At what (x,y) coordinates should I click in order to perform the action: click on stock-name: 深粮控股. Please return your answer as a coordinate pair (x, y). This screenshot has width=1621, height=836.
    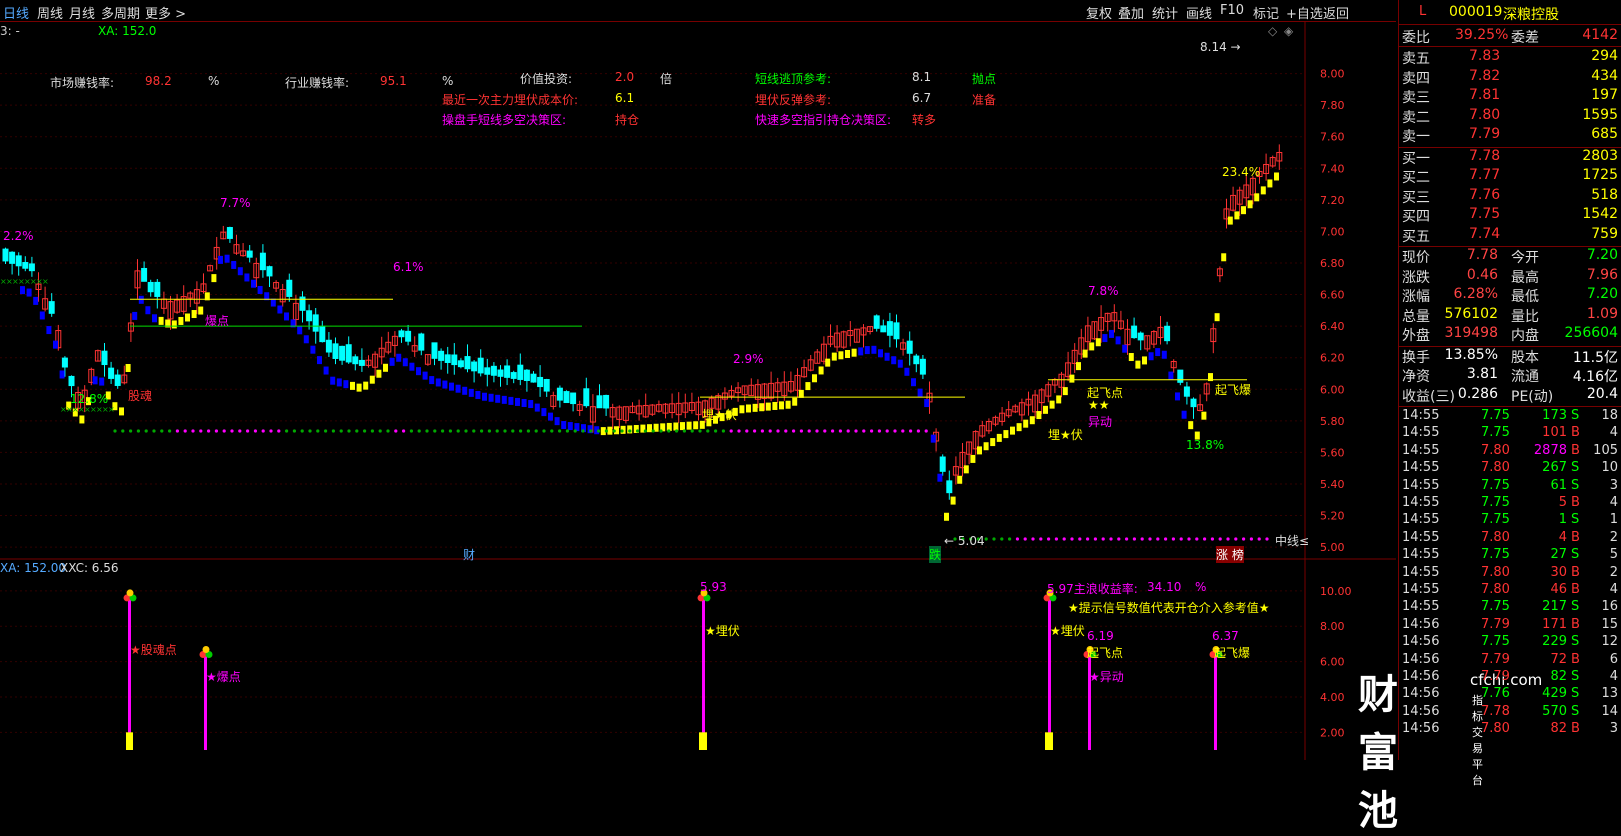
    Looking at the image, I should click on (1531, 14).